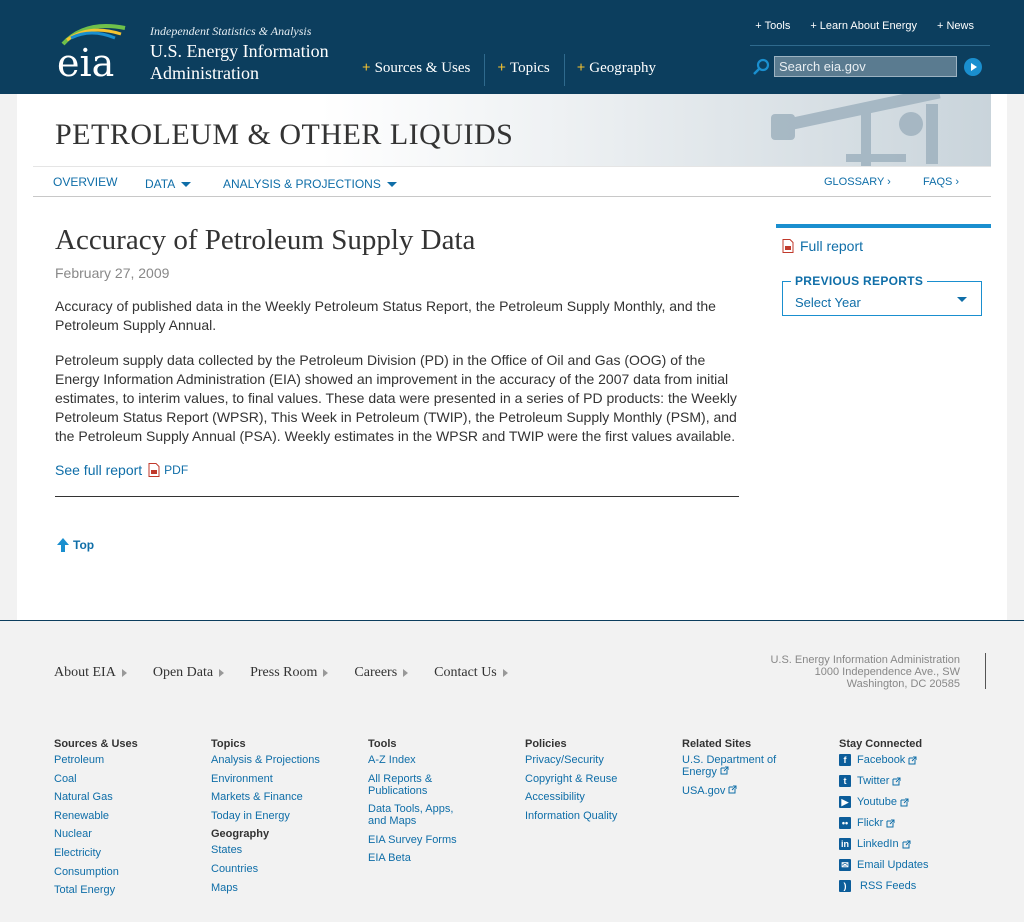 This screenshot has height=922, width=1024. Describe the element at coordinates (845, 781) in the screenshot. I see `twitter-icon: t` at that location.